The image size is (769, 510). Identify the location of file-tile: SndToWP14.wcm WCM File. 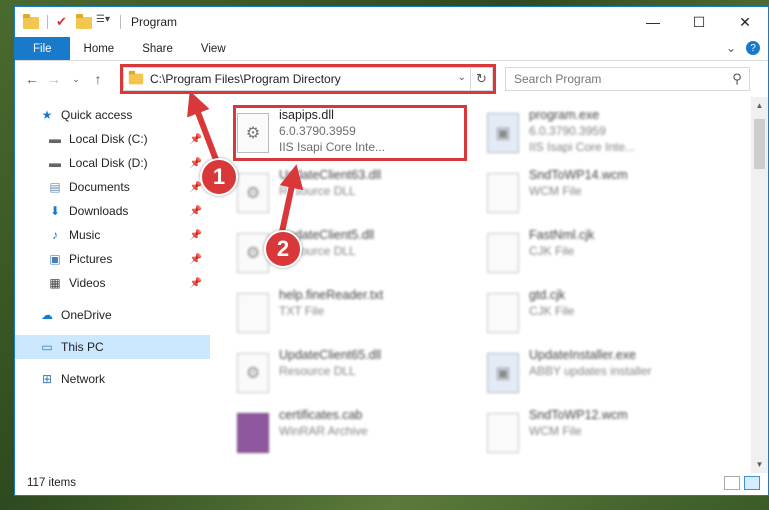
(603, 195).